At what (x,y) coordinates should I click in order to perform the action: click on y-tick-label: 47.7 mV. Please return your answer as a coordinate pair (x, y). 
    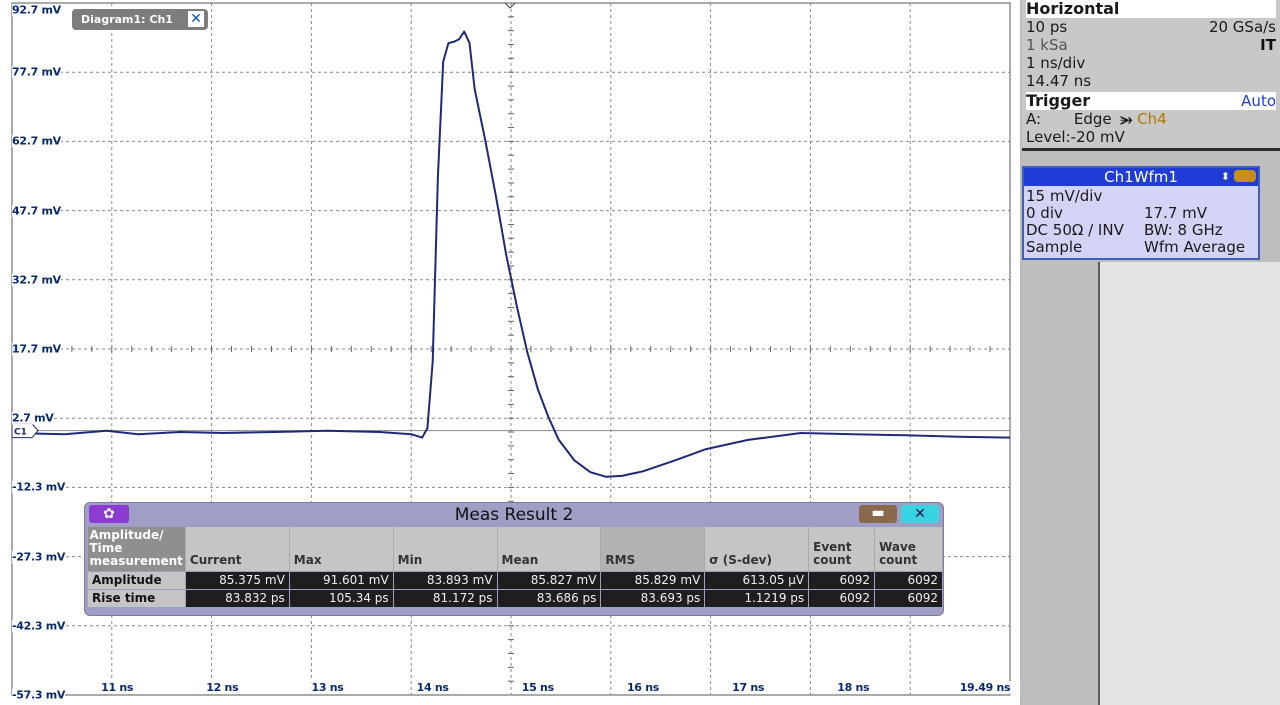
    Looking at the image, I should click on (36, 211).